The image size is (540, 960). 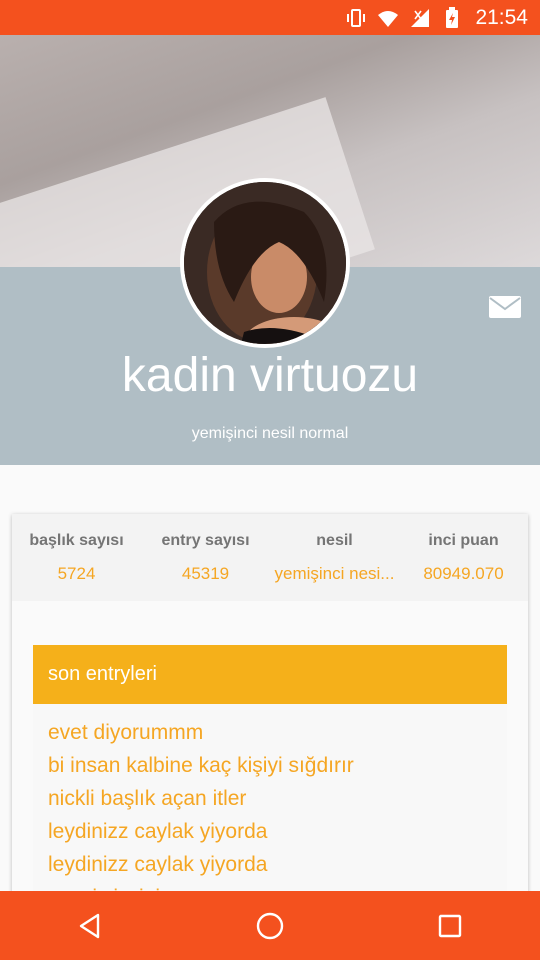 What do you see at coordinates (450, 926) in the screenshot?
I see `recents-icon` at bounding box center [450, 926].